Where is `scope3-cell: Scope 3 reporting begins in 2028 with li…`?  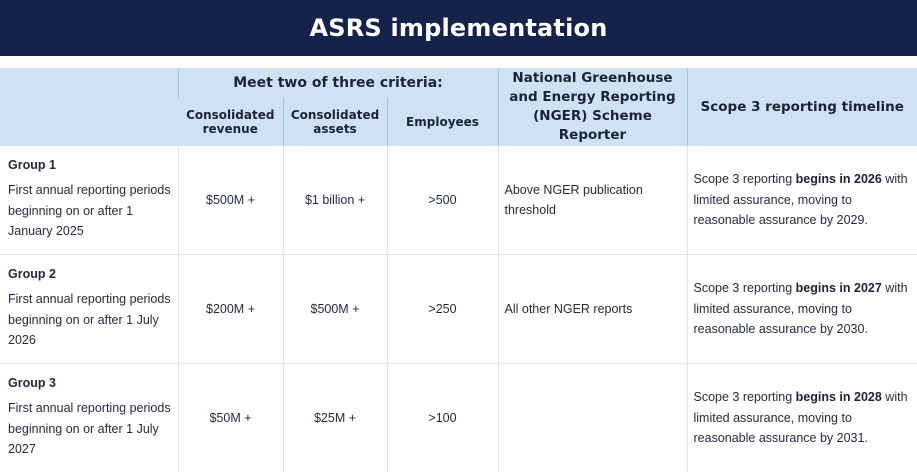 scope3-cell: Scope 3 reporting begins in 2028 with li… is located at coordinates (801, 417).